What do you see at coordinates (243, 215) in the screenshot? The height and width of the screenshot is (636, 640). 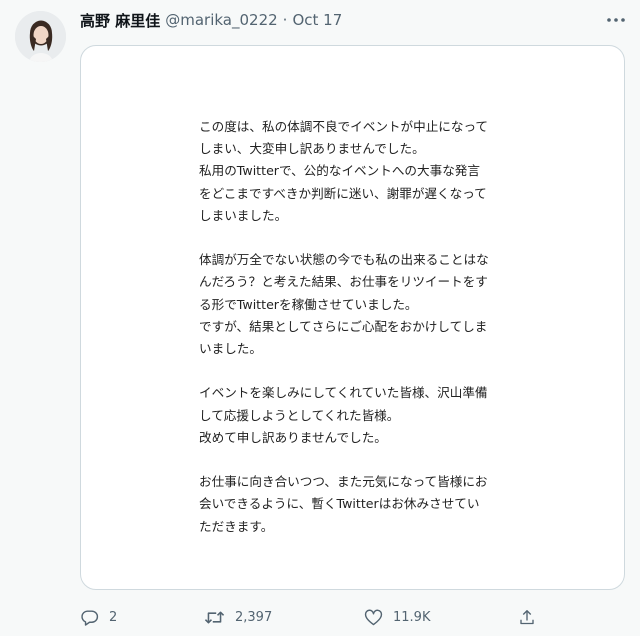 I see `letter-line: しまいました。` at bounding box center [243, 215].